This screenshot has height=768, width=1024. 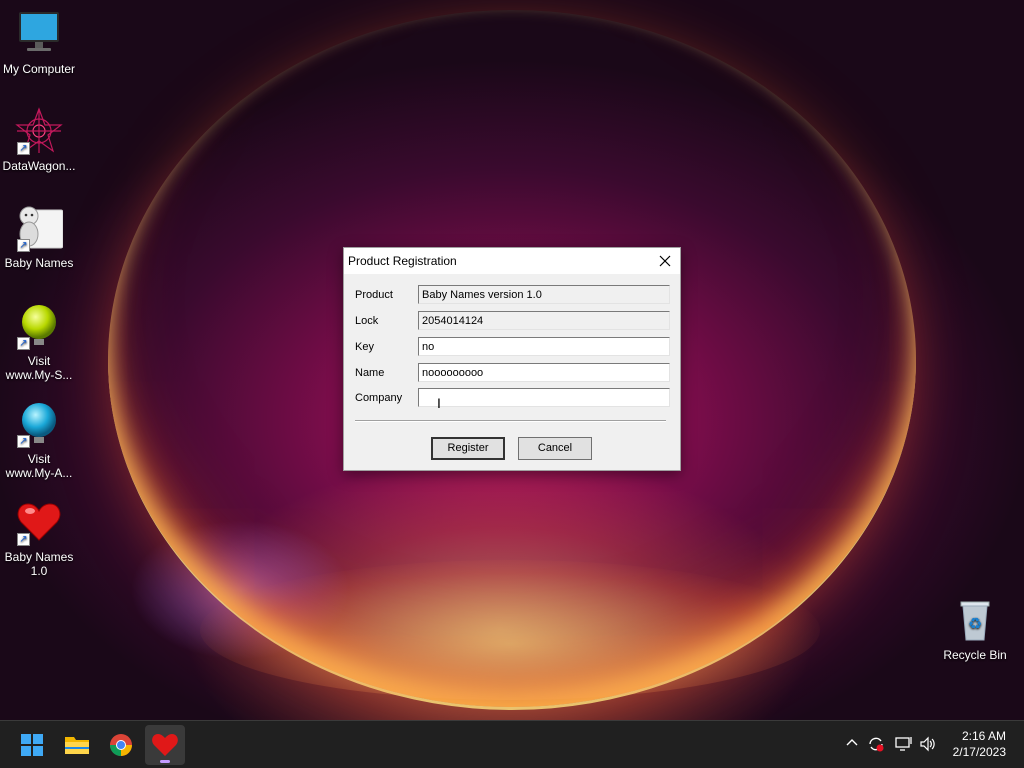 I want to click on desktop-icon-recycle-bin: ♻ Recycle Bin, so click(x=975, y=629).